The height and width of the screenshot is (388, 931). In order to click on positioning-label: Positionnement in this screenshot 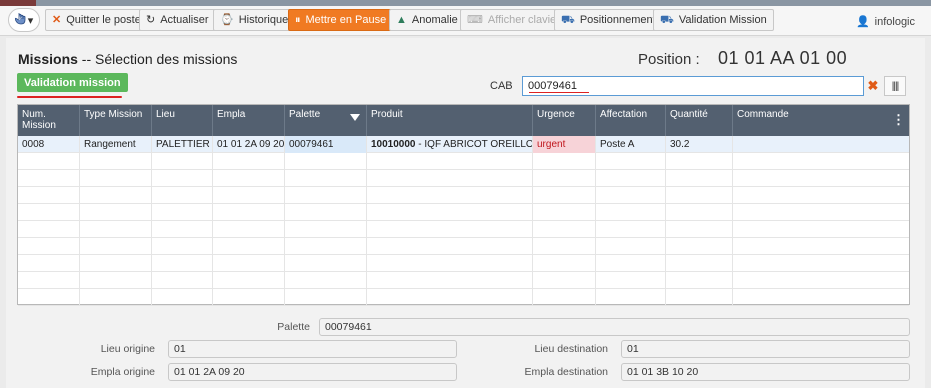, I will do `click(617, 20)`.